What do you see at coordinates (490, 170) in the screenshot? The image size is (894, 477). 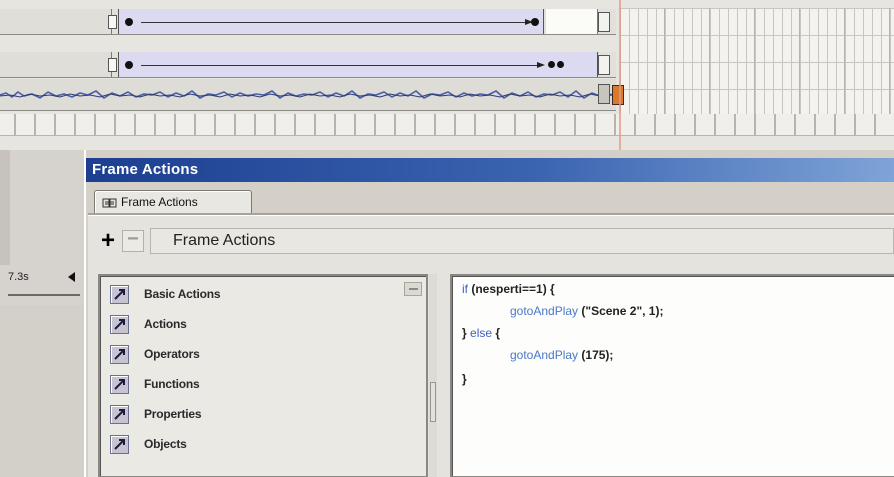 I see `panel-title-bar: Frame Actions` at bounding box center [490, 170].